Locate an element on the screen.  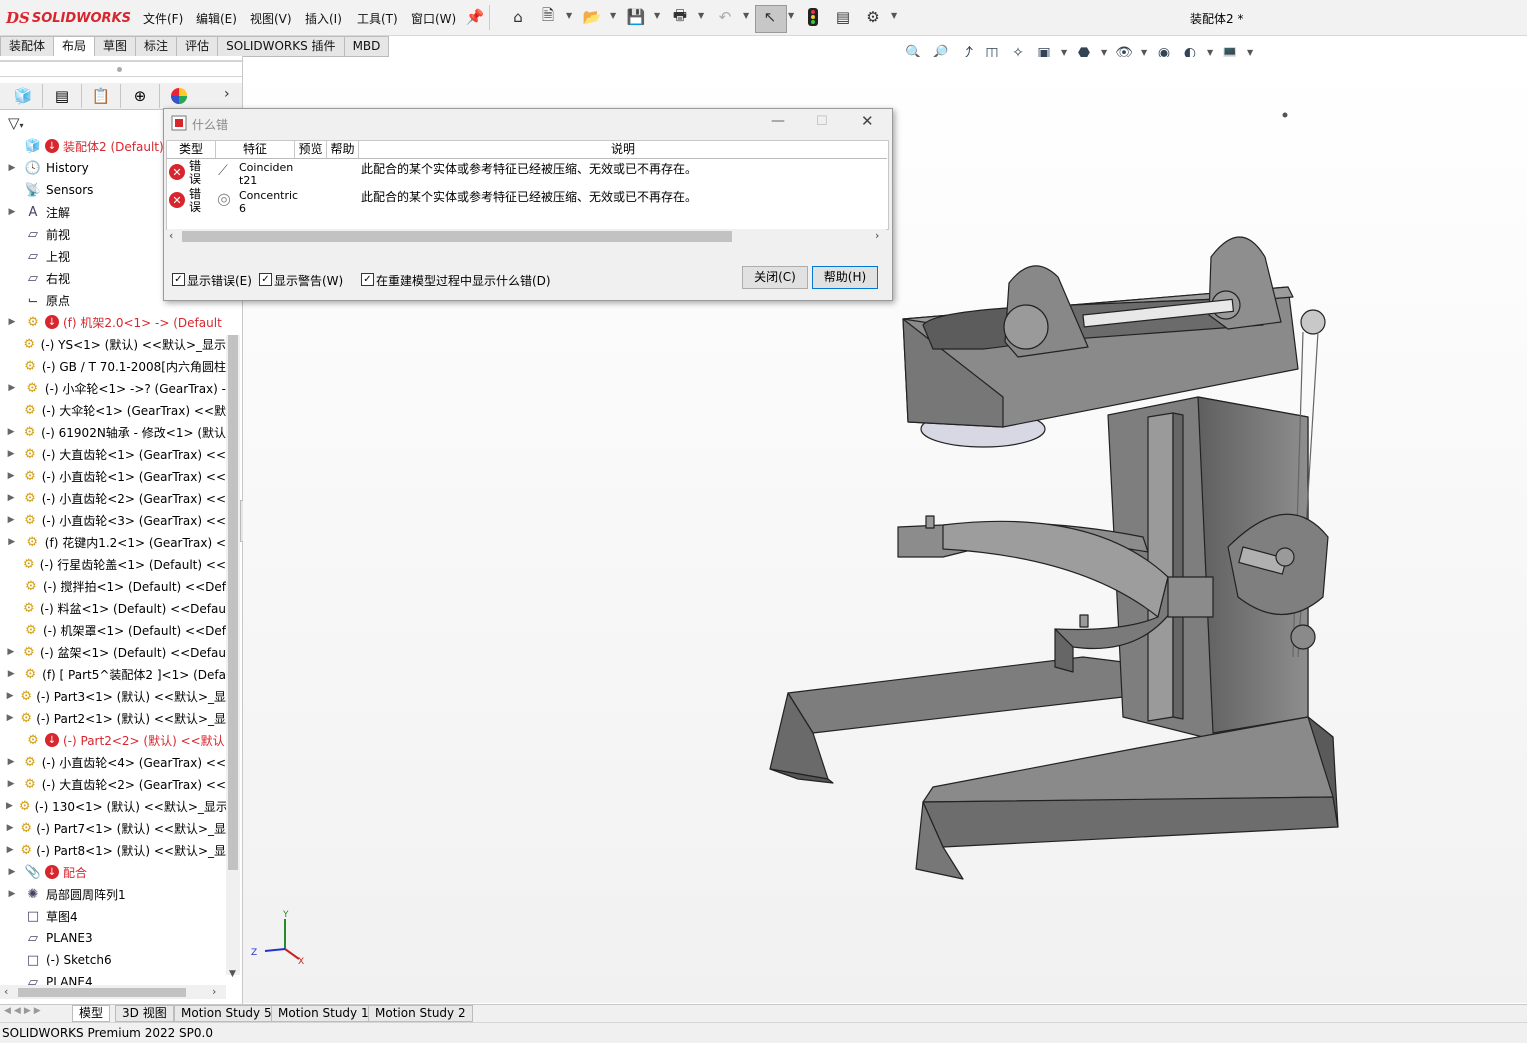
tab-evaluate: 评估 is located at coordinates (198, 46).